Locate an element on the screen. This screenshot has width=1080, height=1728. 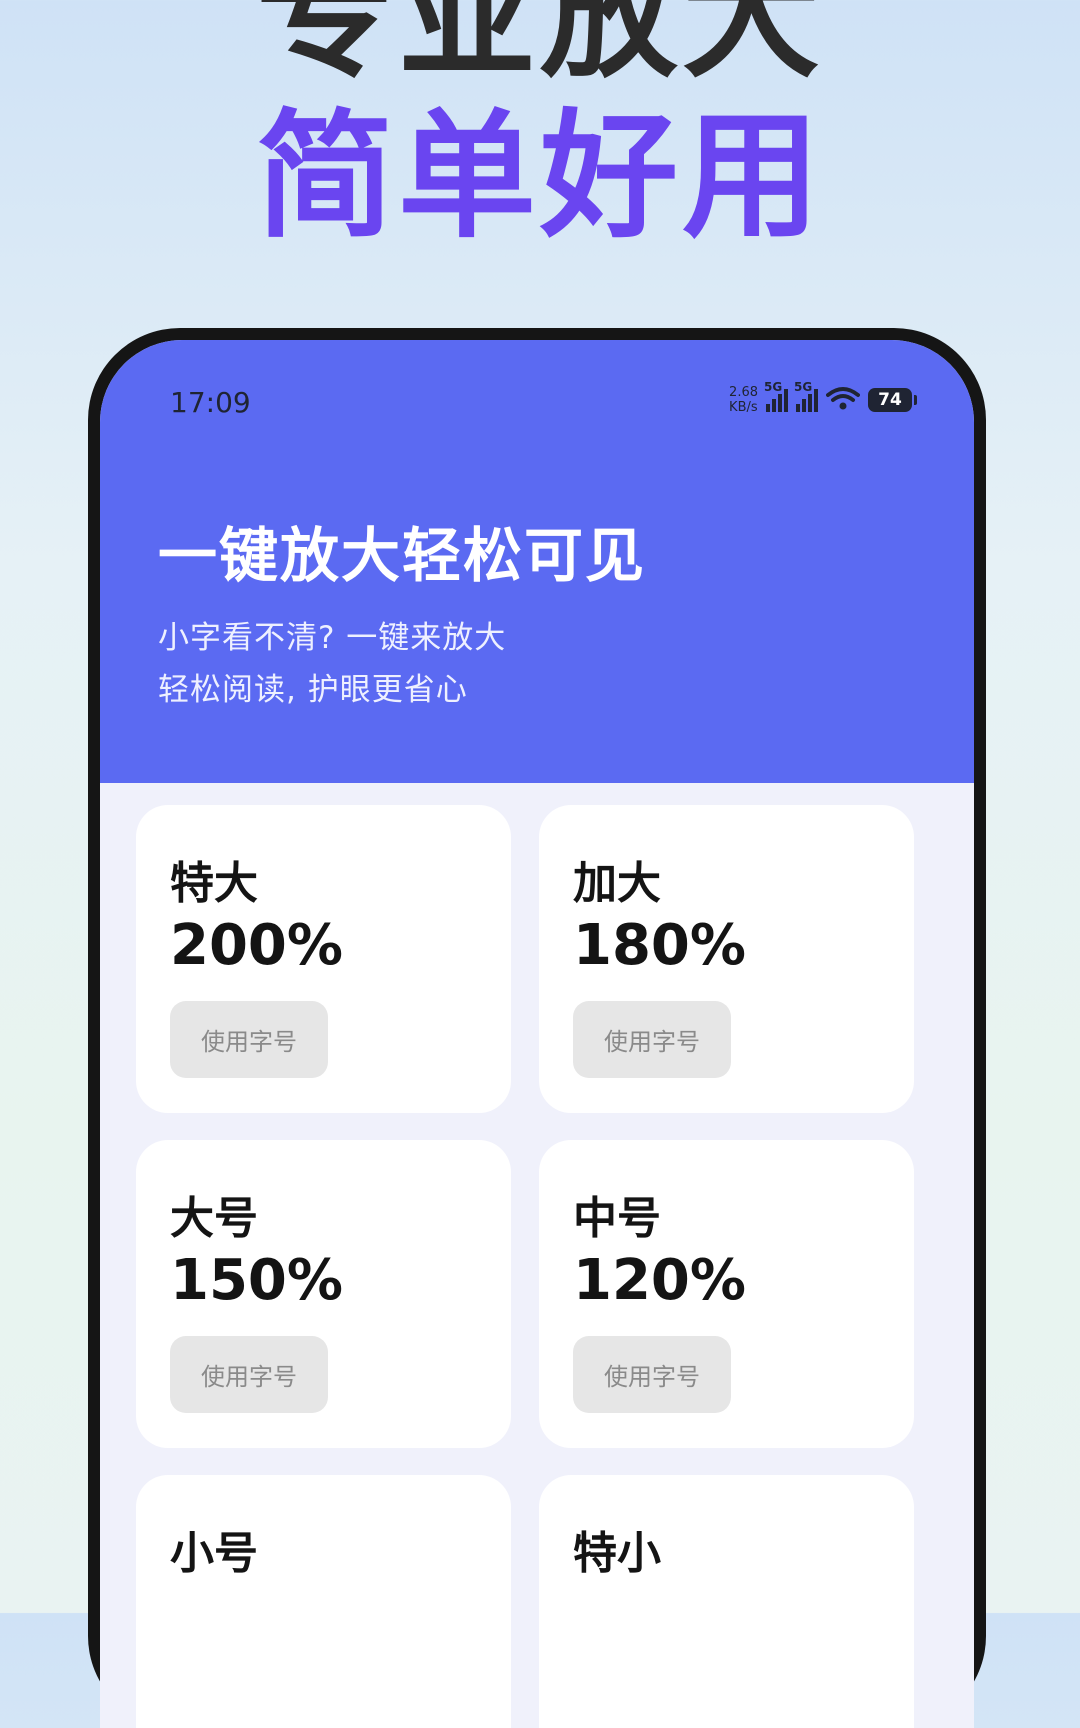
font-option-label: 大号 is located at coordinates (214, 1218).